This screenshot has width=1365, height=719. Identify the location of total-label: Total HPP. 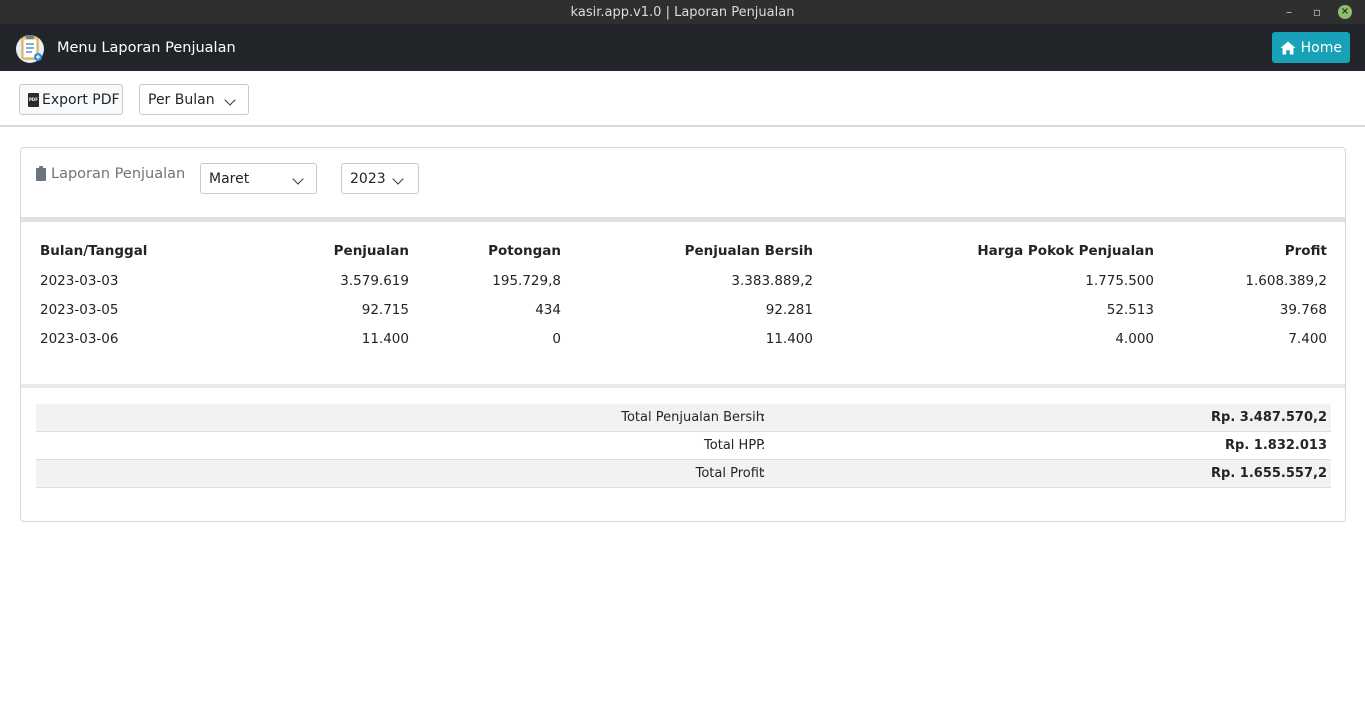
(734, 445).